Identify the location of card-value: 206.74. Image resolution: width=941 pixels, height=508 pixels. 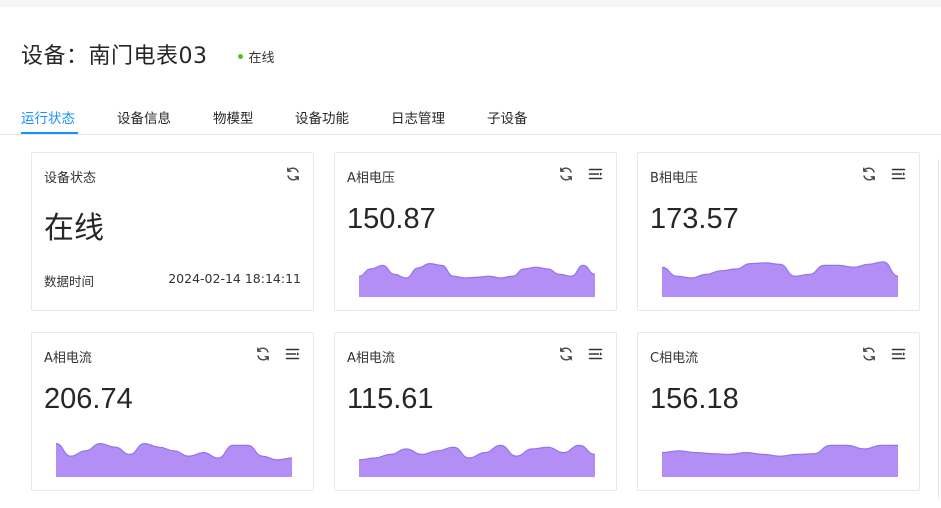
(88, 399).